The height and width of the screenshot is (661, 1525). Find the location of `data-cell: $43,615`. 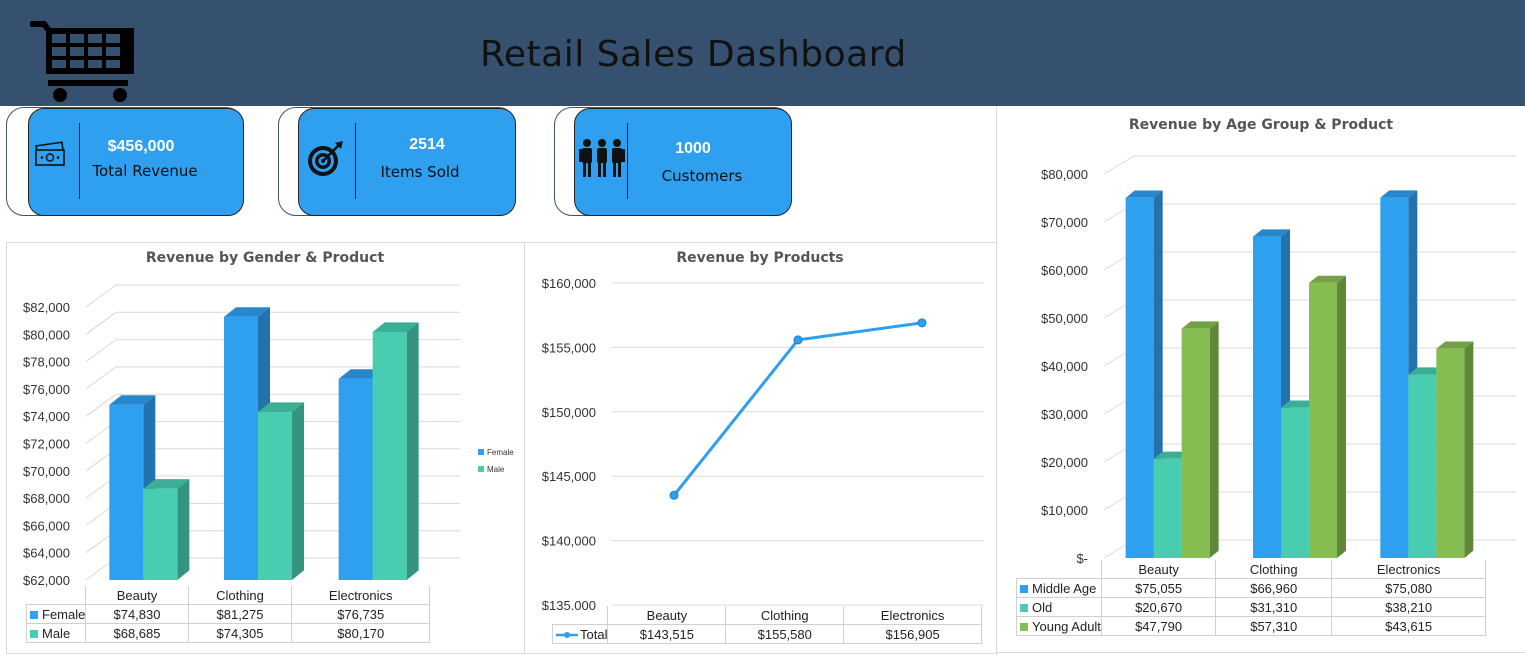

data-cell: $43,615 is located at coordinates (1408, 626).